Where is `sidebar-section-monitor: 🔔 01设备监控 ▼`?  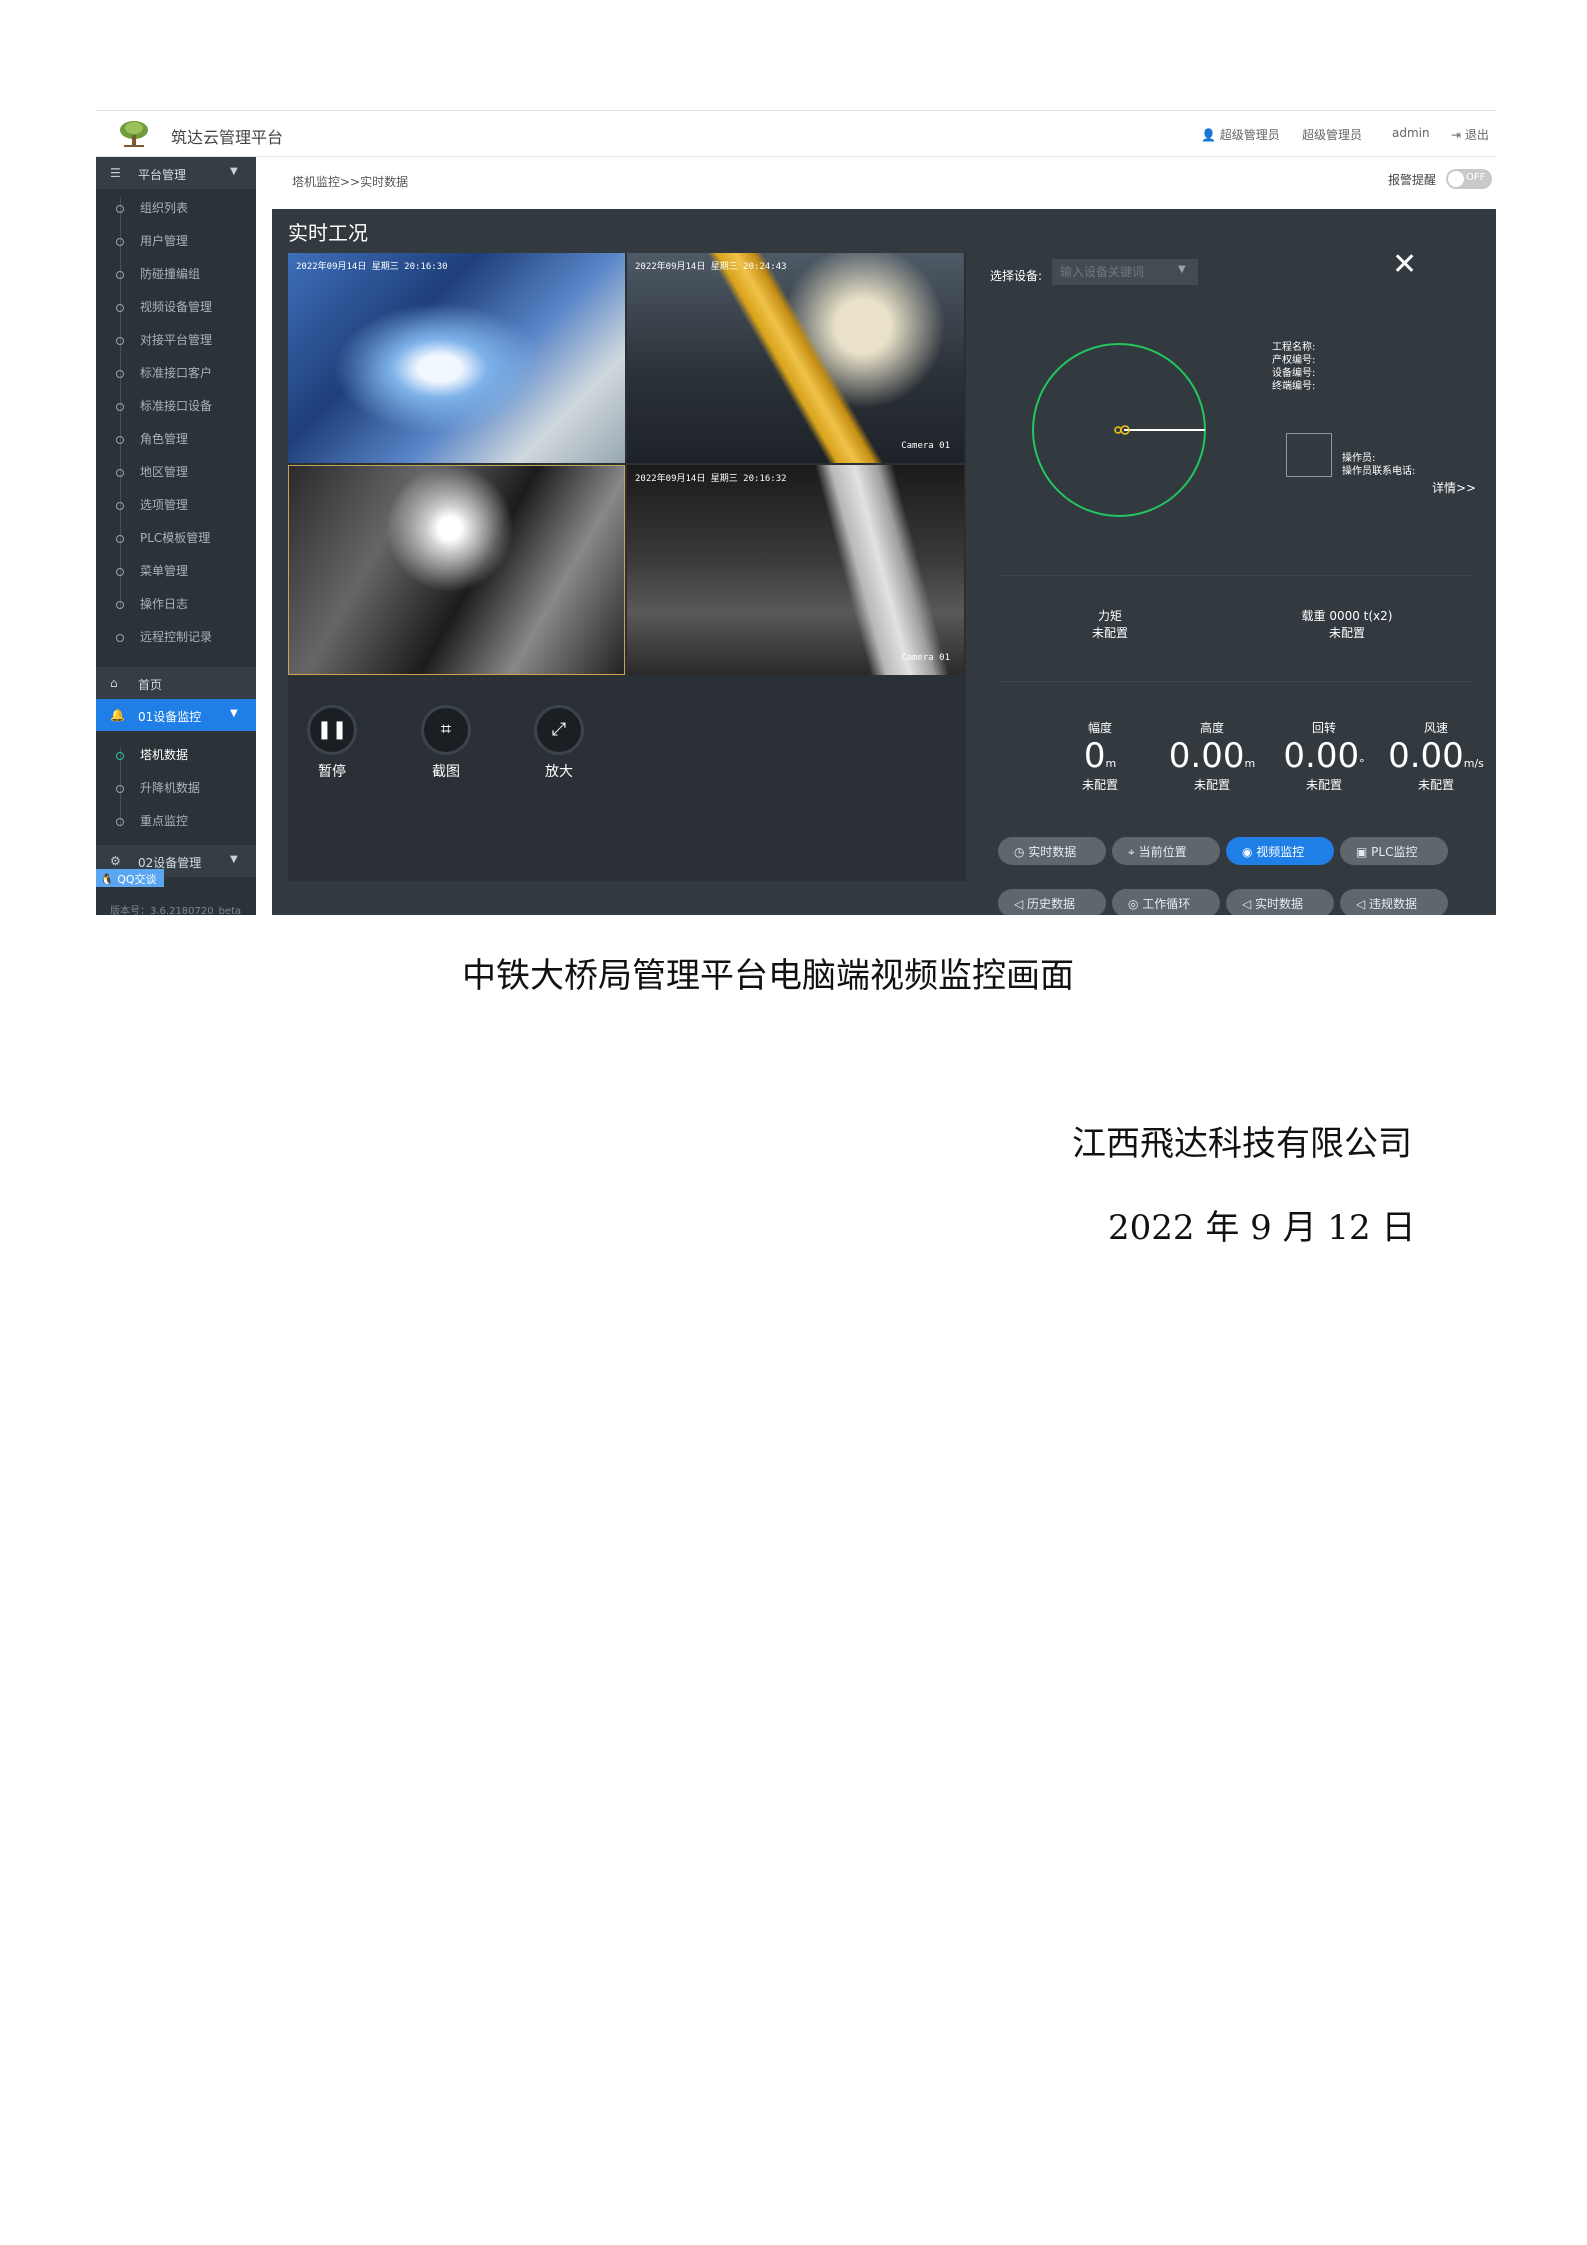
sidebar-section-monitor: 🔔 01设备监控 ▼ is located at coordinates (176, 715).